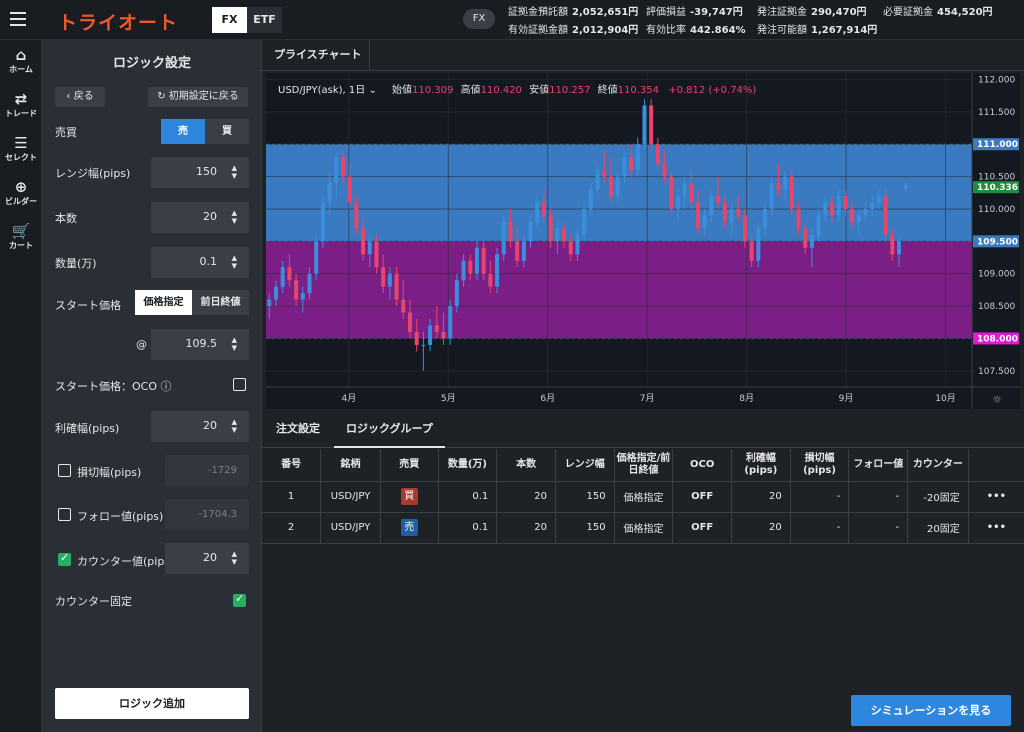 This screenshot has width=1024, height=732. Describe the element at coordinates (607, 90) in the screenshot. I see `close-label: 終値` at that location.